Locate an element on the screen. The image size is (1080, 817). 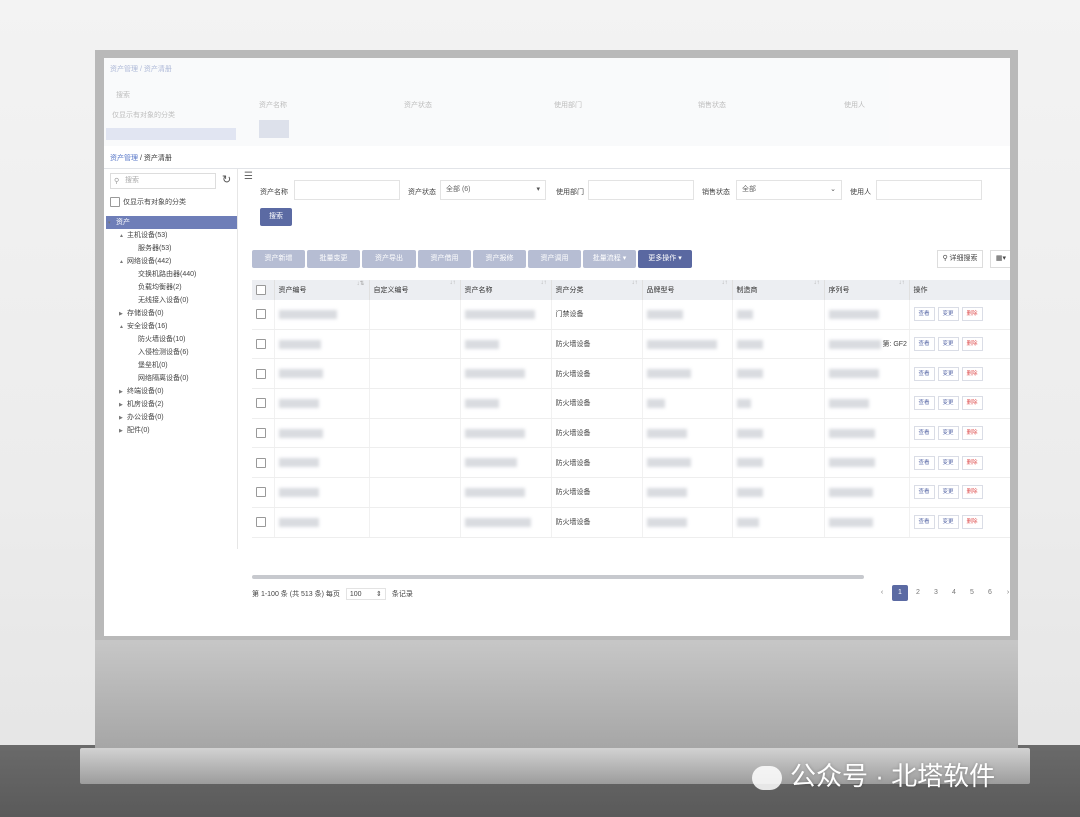
toolbar-button: 批量变更 is located at coordinates (333, 259).